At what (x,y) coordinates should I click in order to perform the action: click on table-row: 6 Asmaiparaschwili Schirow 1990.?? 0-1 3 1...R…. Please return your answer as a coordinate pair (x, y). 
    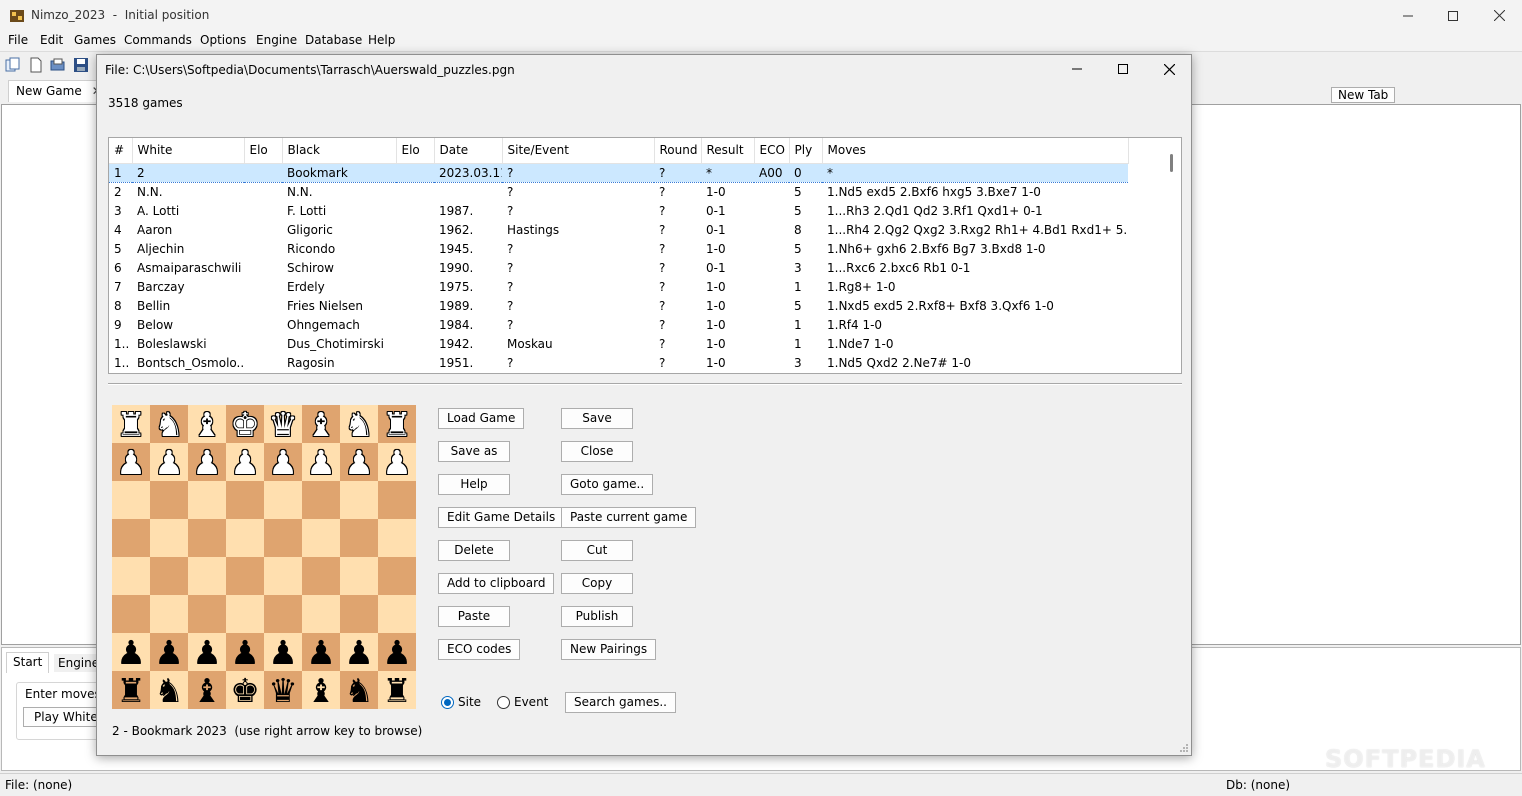
    Looking at the image, I should click on (618, 267).